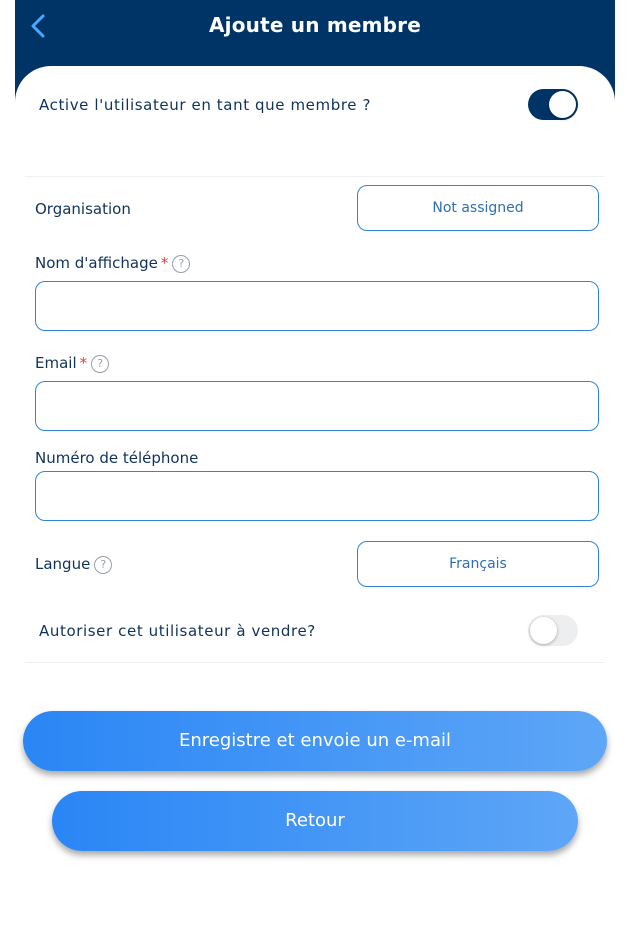 The width and height of the screenshot is (628, 935). I want to click on phone-label: Numéro de téléphone, so click(117, 458).